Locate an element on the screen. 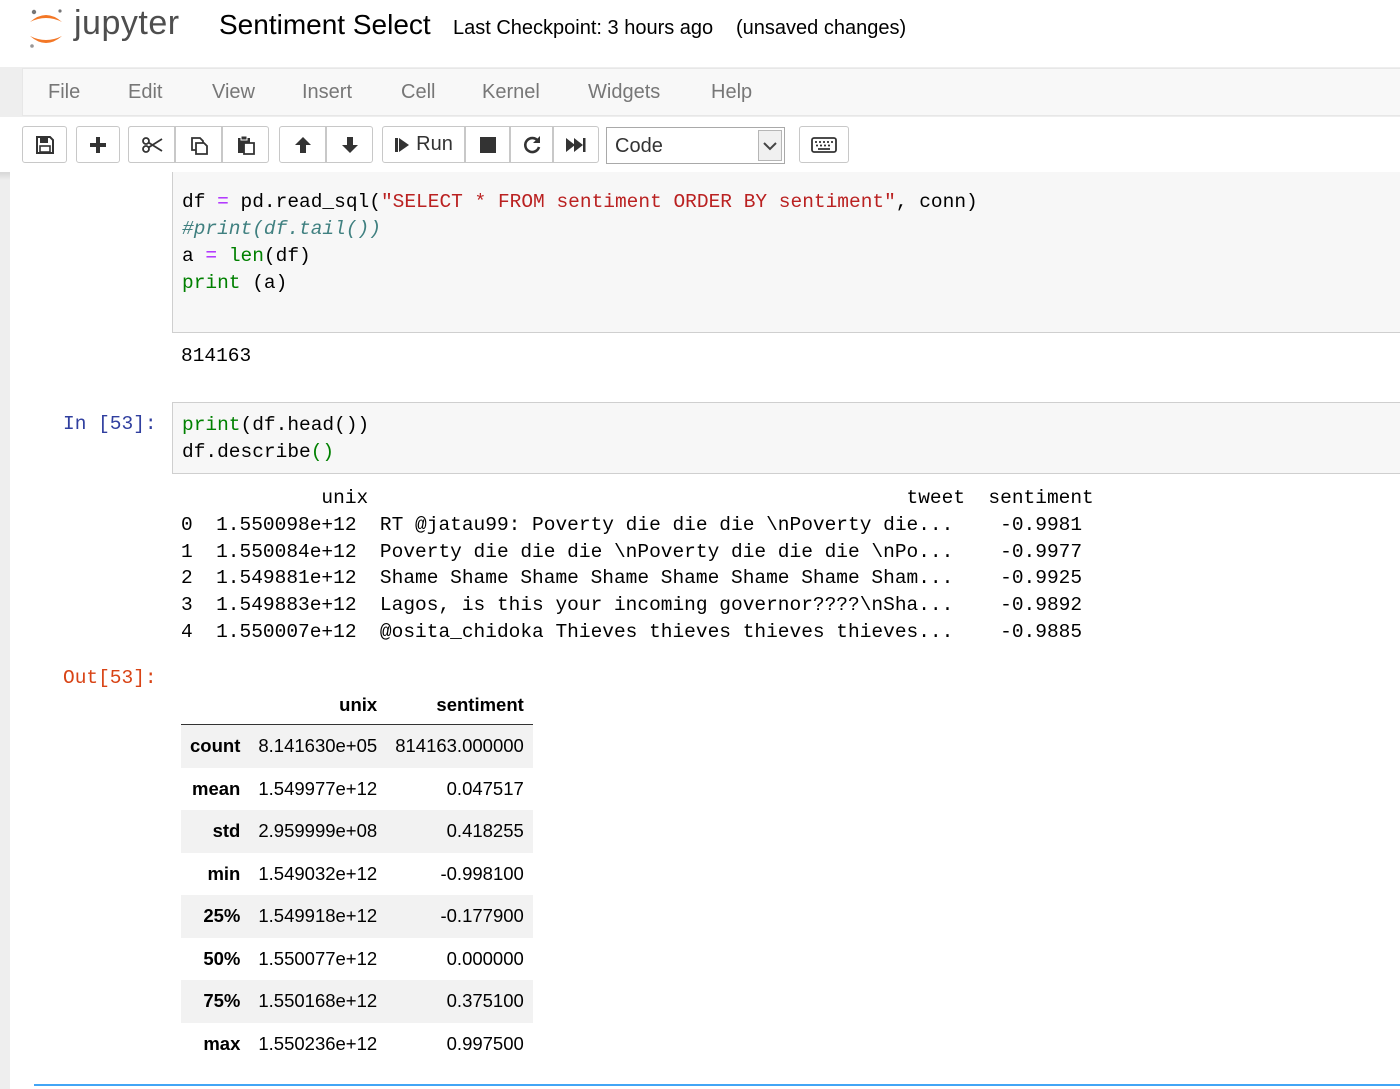 The width and height of the screenshot is (1400, 1089). table-row: mean 1.549977e+12 0.047517 is located at coordinates (357, 789).